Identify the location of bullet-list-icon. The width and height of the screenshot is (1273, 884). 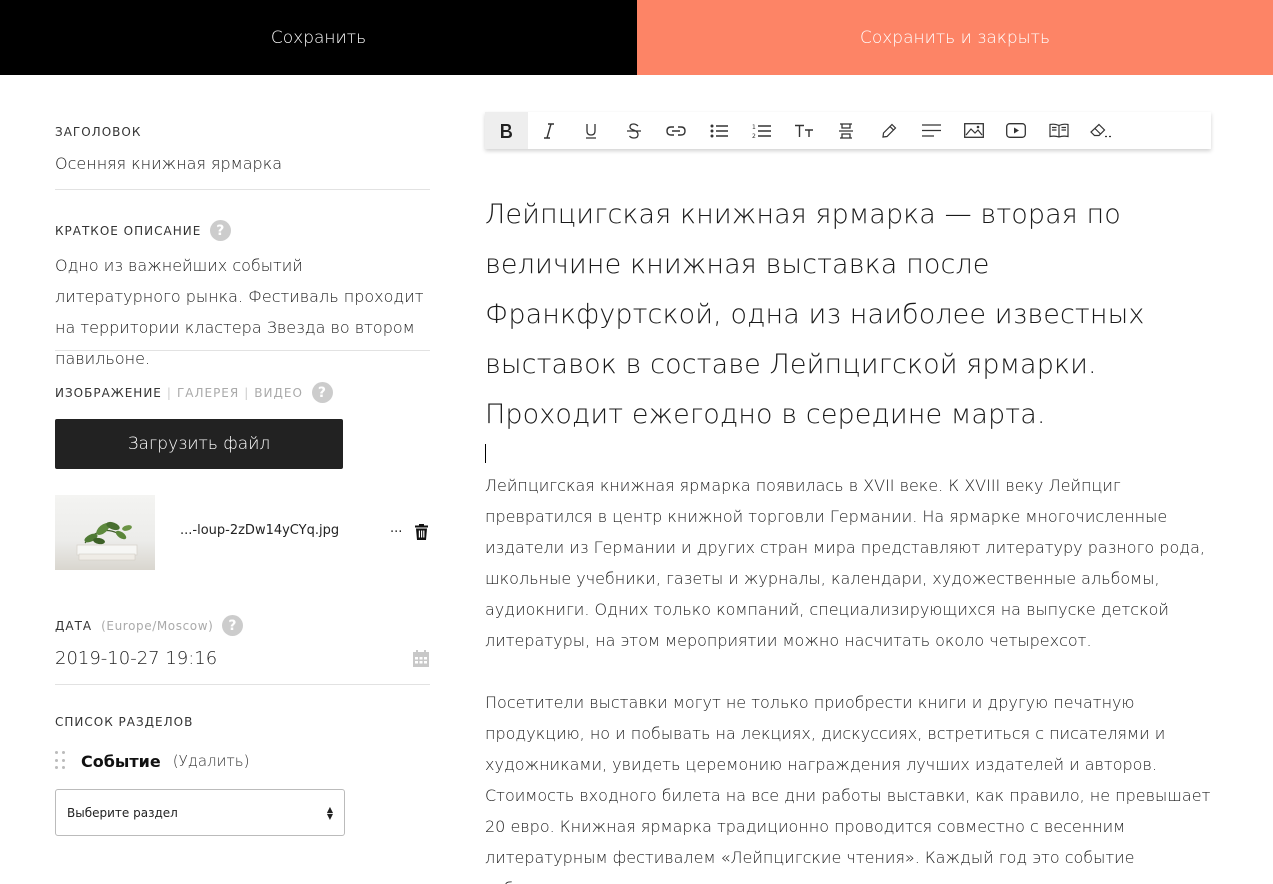
(719, 130).